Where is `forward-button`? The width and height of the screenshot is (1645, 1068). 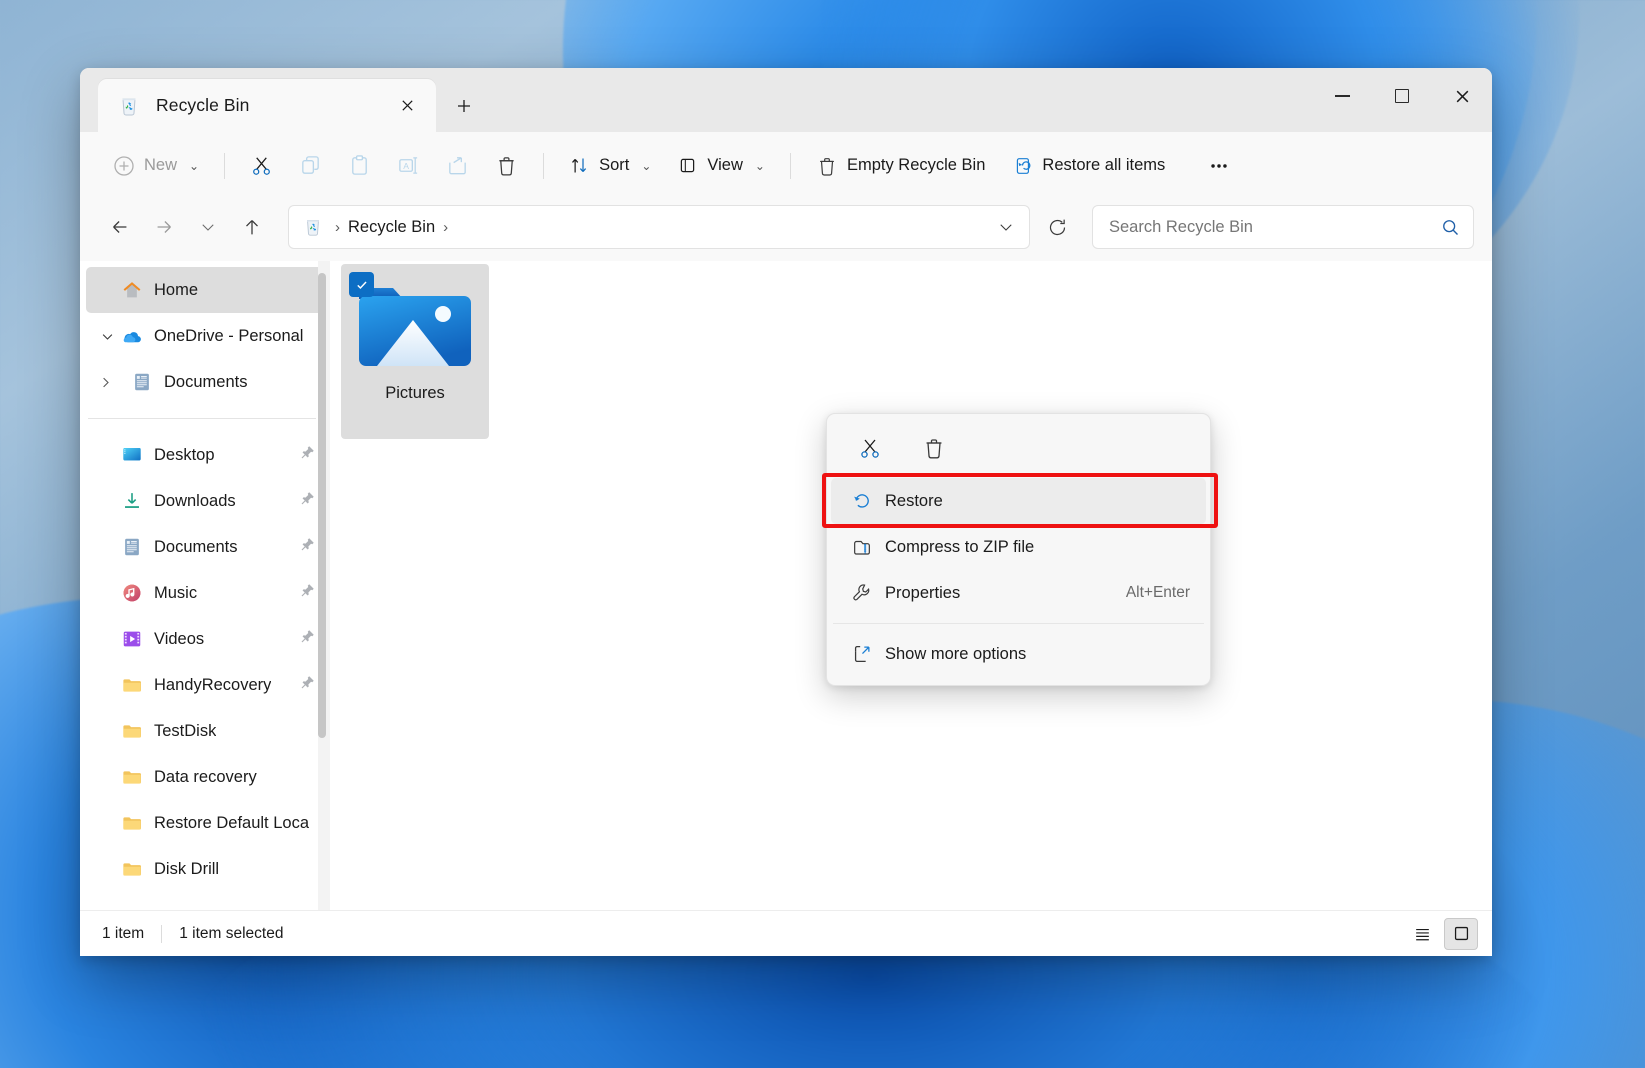 forward-button is located at coordinates (164, 227).